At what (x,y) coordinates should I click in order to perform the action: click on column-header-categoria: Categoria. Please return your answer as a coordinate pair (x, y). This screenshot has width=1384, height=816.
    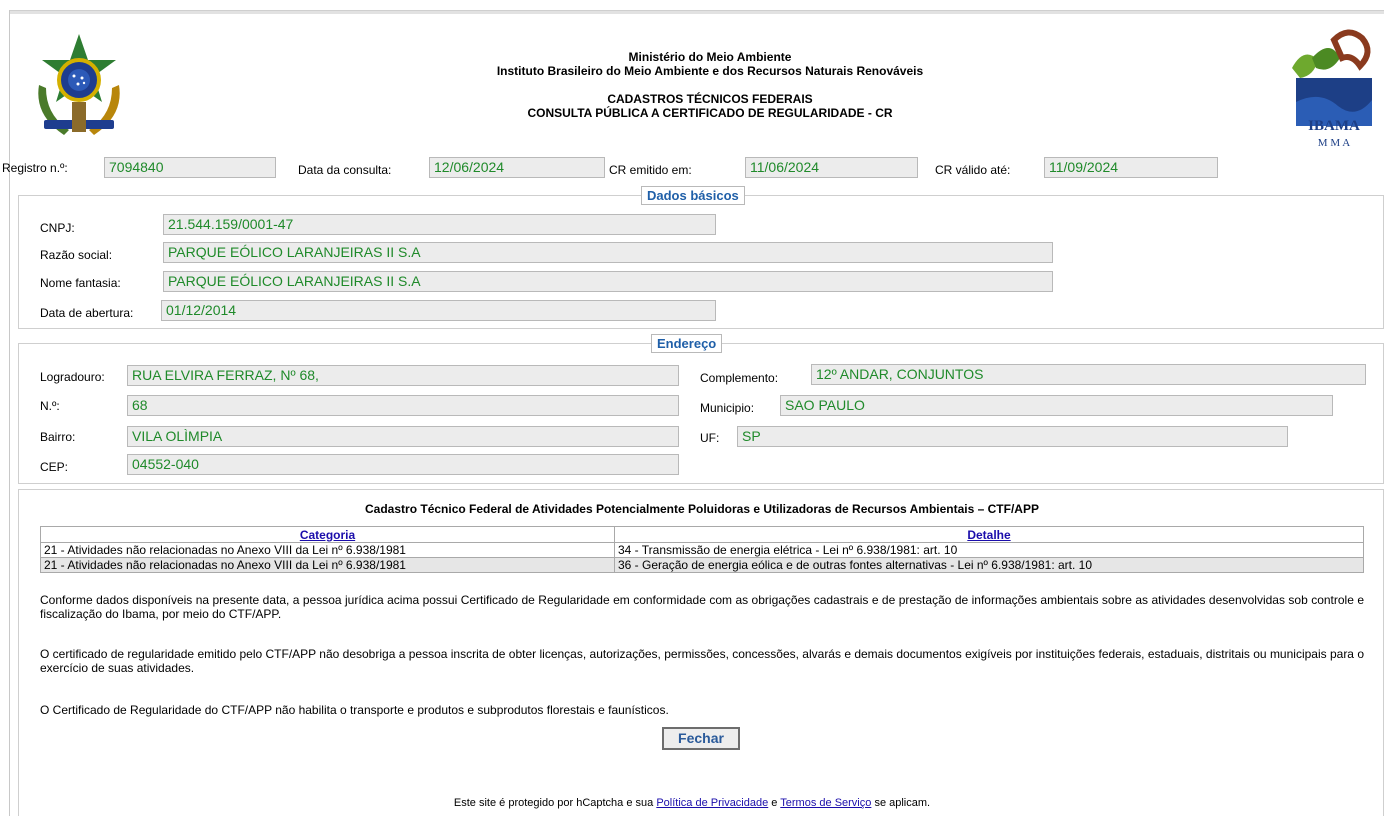
    Looking at the image, I should click on (327, 534).